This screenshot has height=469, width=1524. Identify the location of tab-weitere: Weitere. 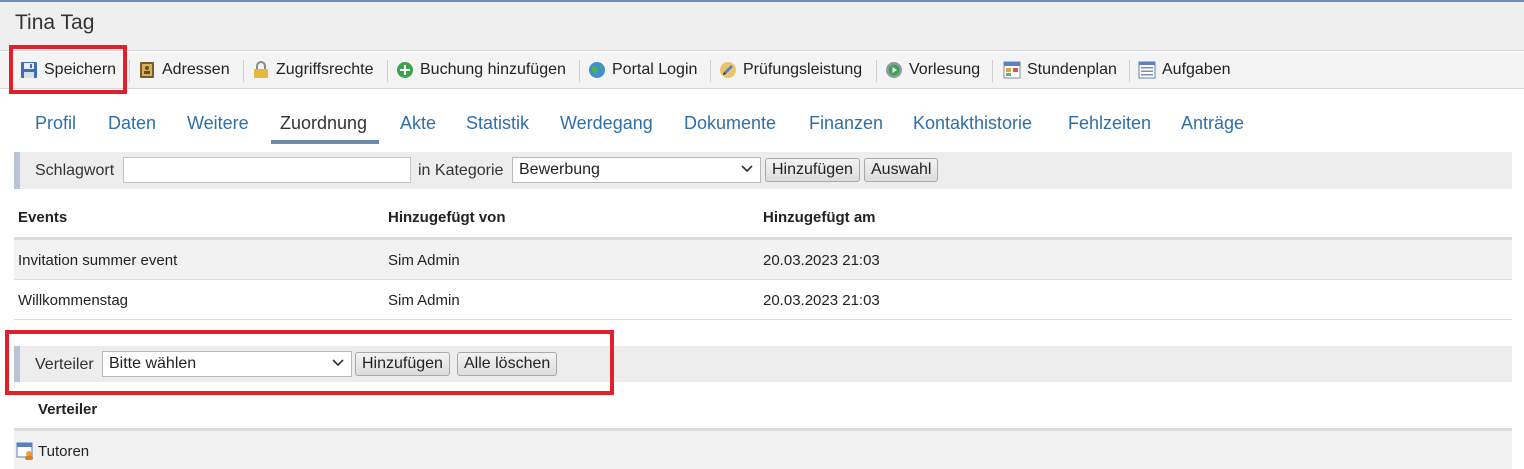
(218, 125).